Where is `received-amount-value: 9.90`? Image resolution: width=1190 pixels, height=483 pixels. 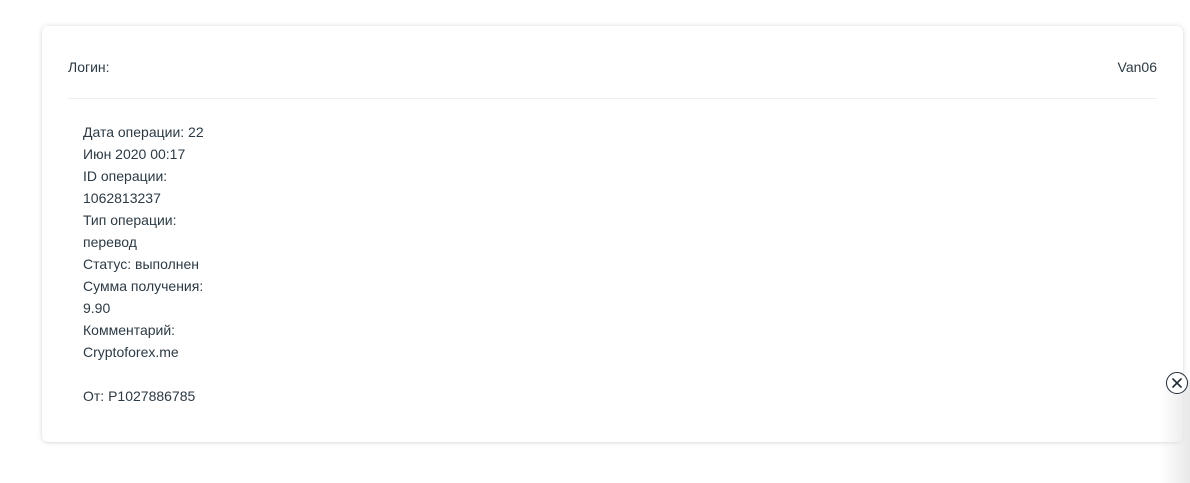
received-amount-value: 9.90 is located at coordinates (97, 308).